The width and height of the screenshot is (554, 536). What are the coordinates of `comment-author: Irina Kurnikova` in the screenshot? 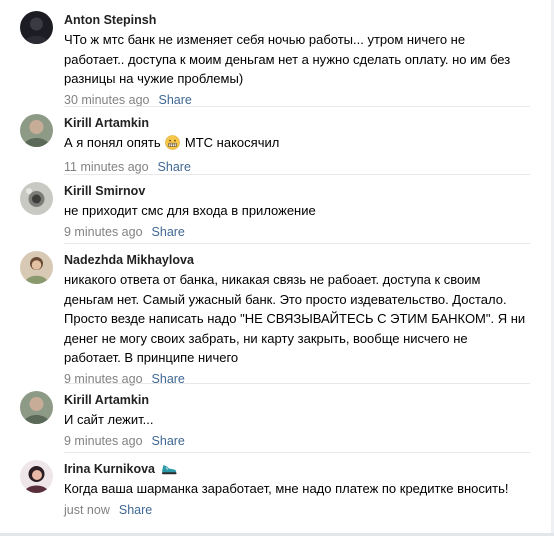 It's located at (109, 469).